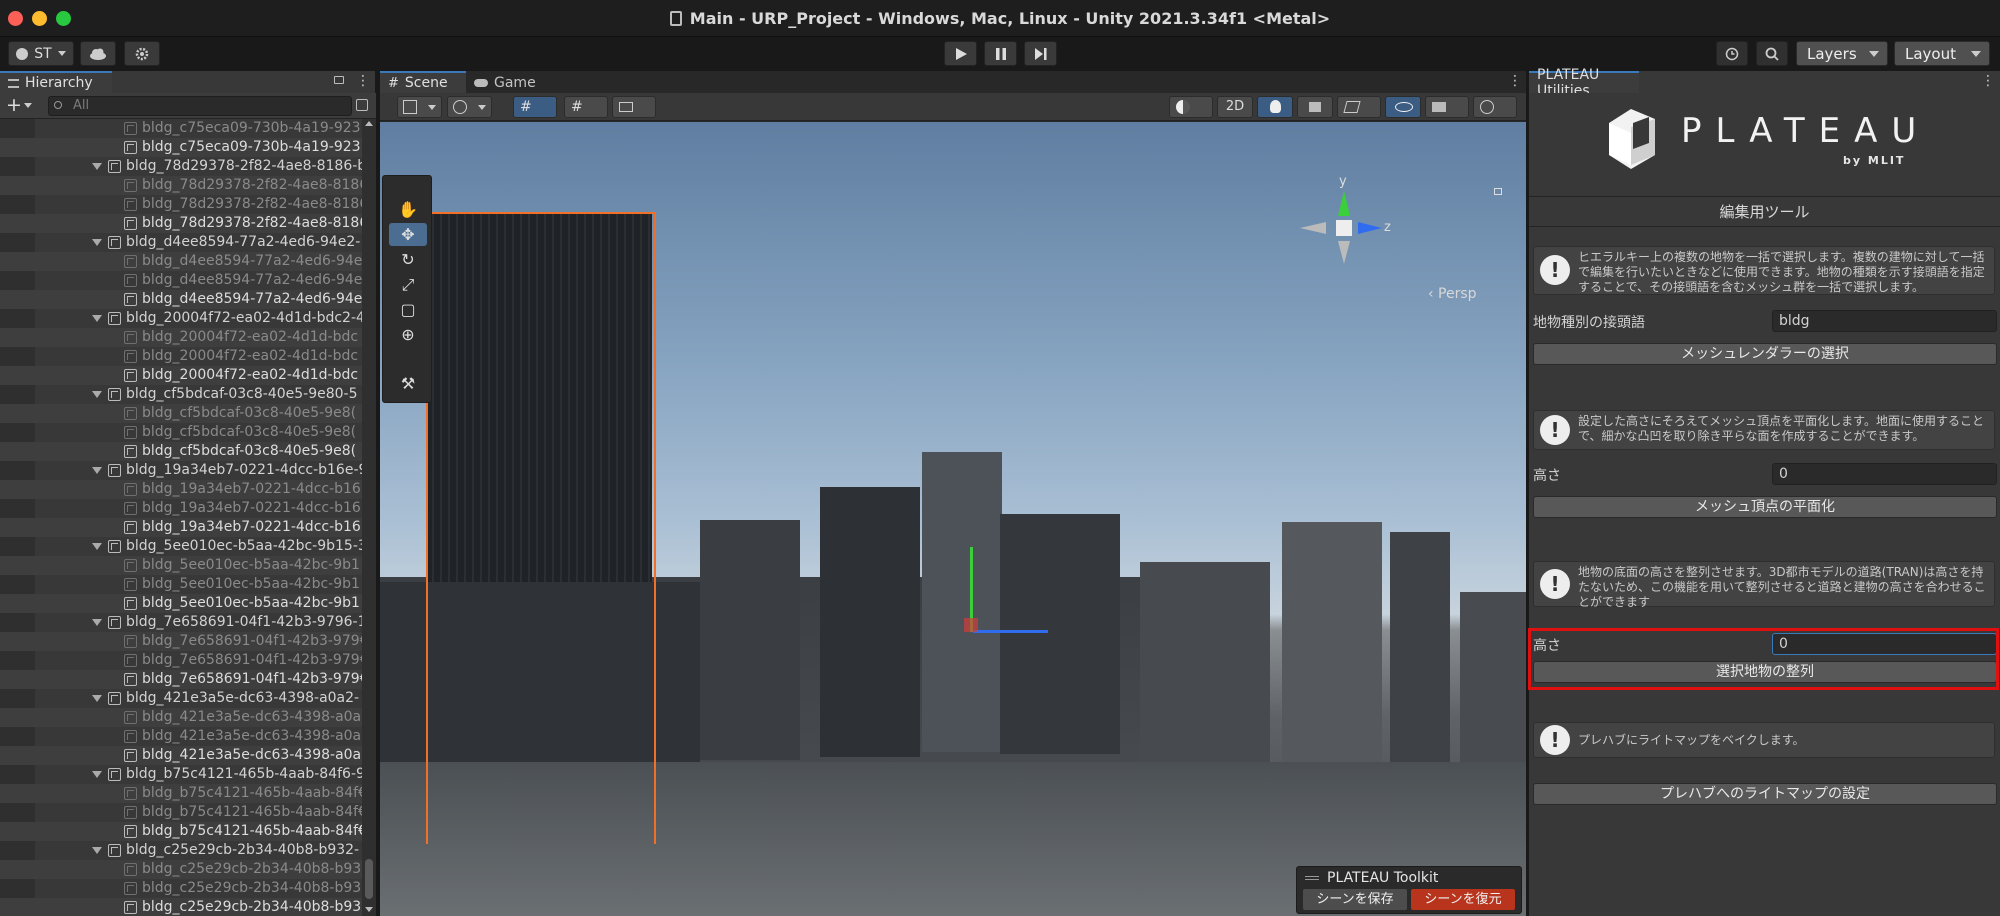  Describe the element at coordinates (181, 698) in the screenshot. I see `hierarchy-row: bldg_421e3a5e-dc63-4398-a0a2-` at that location.